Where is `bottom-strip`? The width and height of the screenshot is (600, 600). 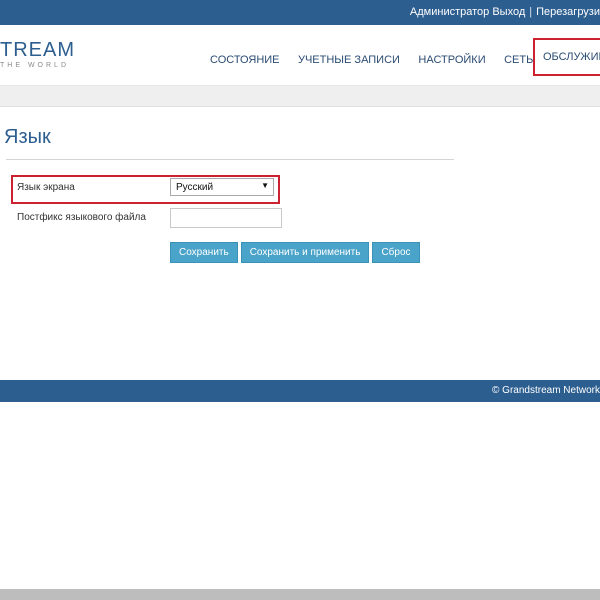 bottom-strip is located at coordinates (300, 594).